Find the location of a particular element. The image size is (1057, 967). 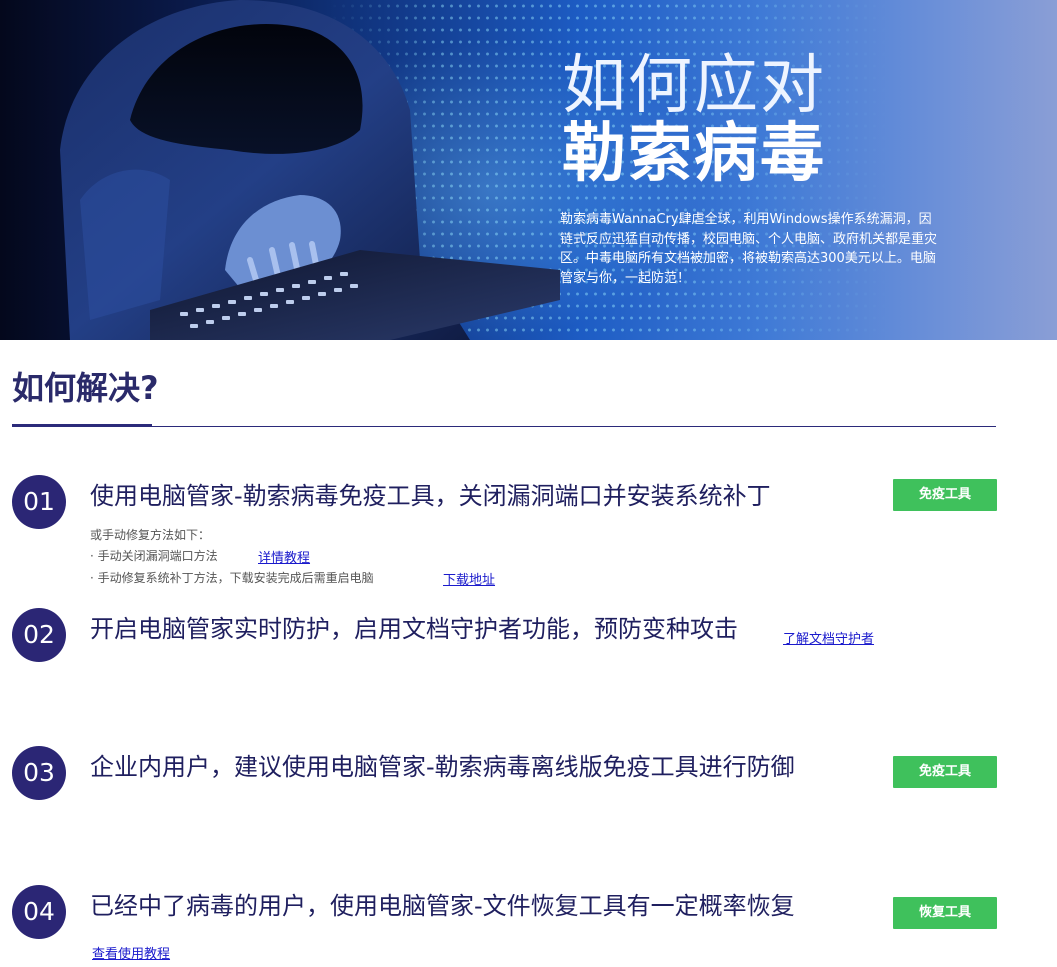

port-close-tutorial-link: 详情教程 is located at coordinates (284, 556).